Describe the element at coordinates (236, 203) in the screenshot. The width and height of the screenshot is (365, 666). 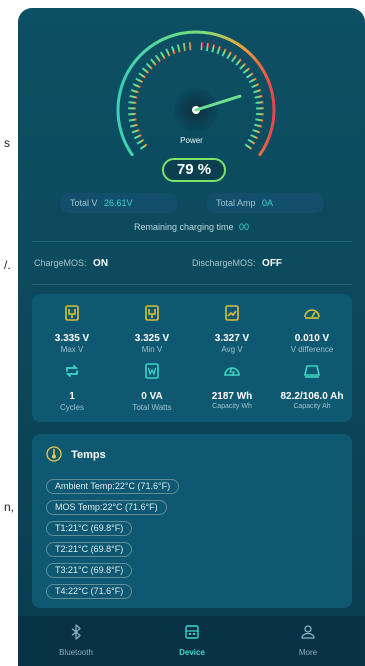
I see `total-amp-label: Total Amp` at that location.